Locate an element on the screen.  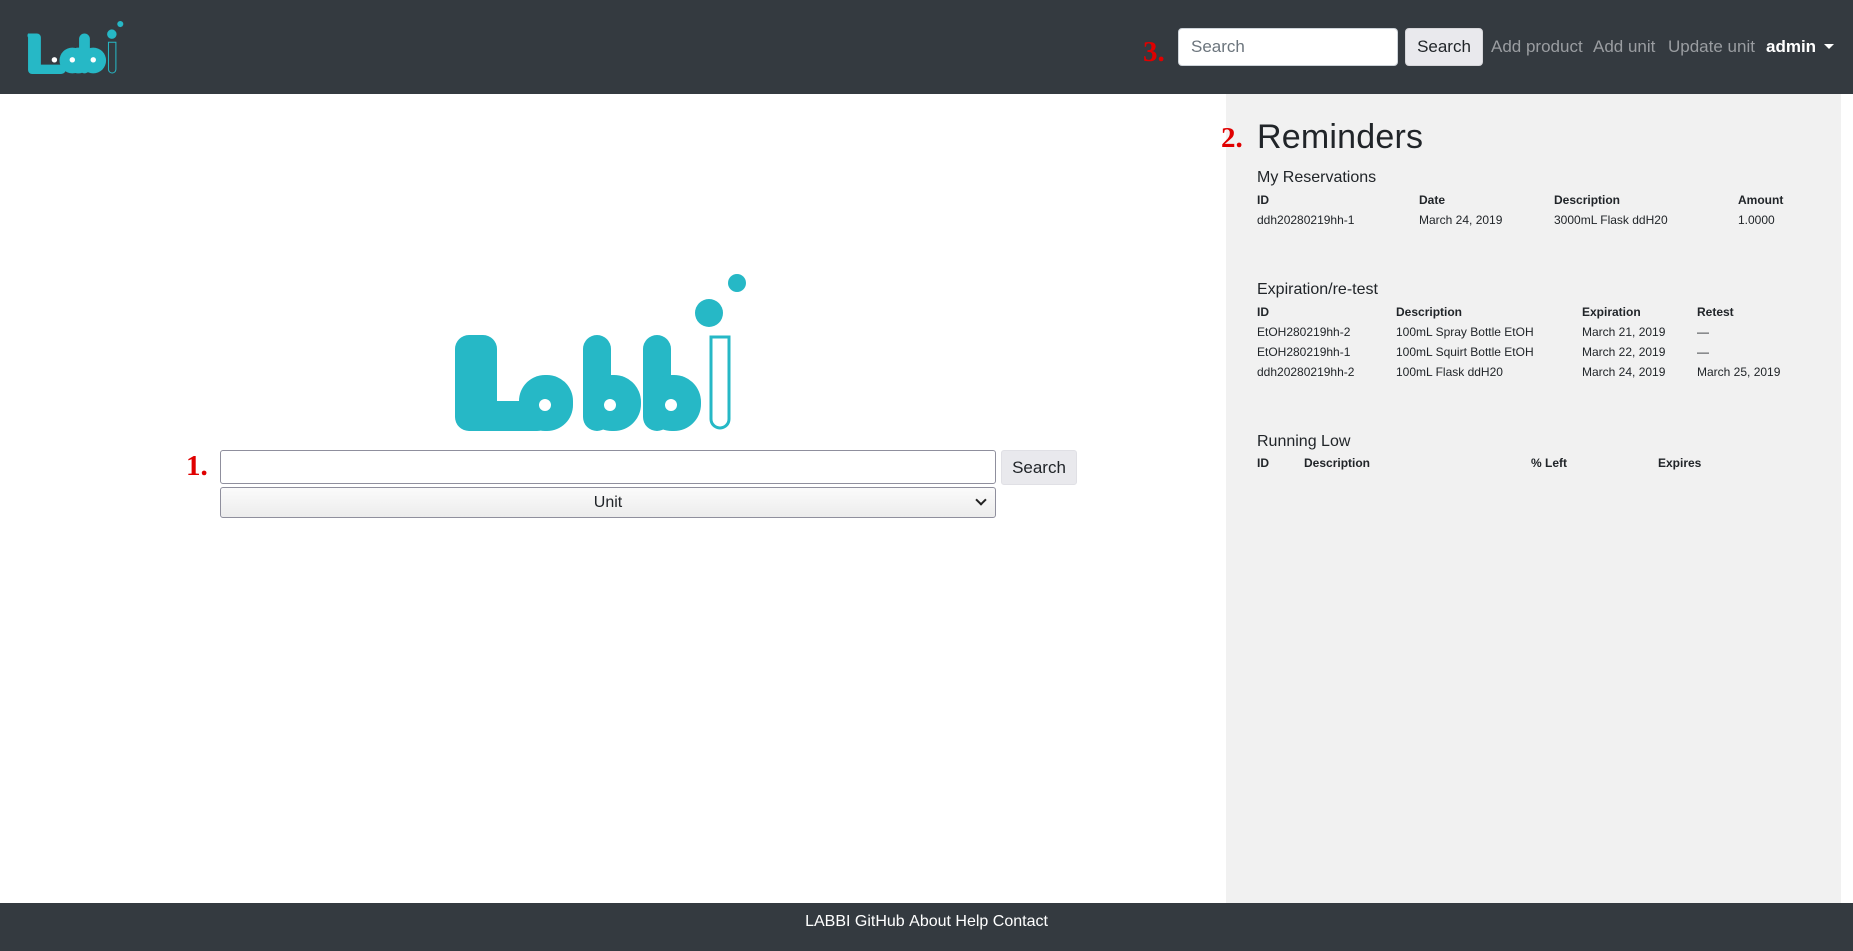
user-menu: admin is located at coordinates (1800, 47).